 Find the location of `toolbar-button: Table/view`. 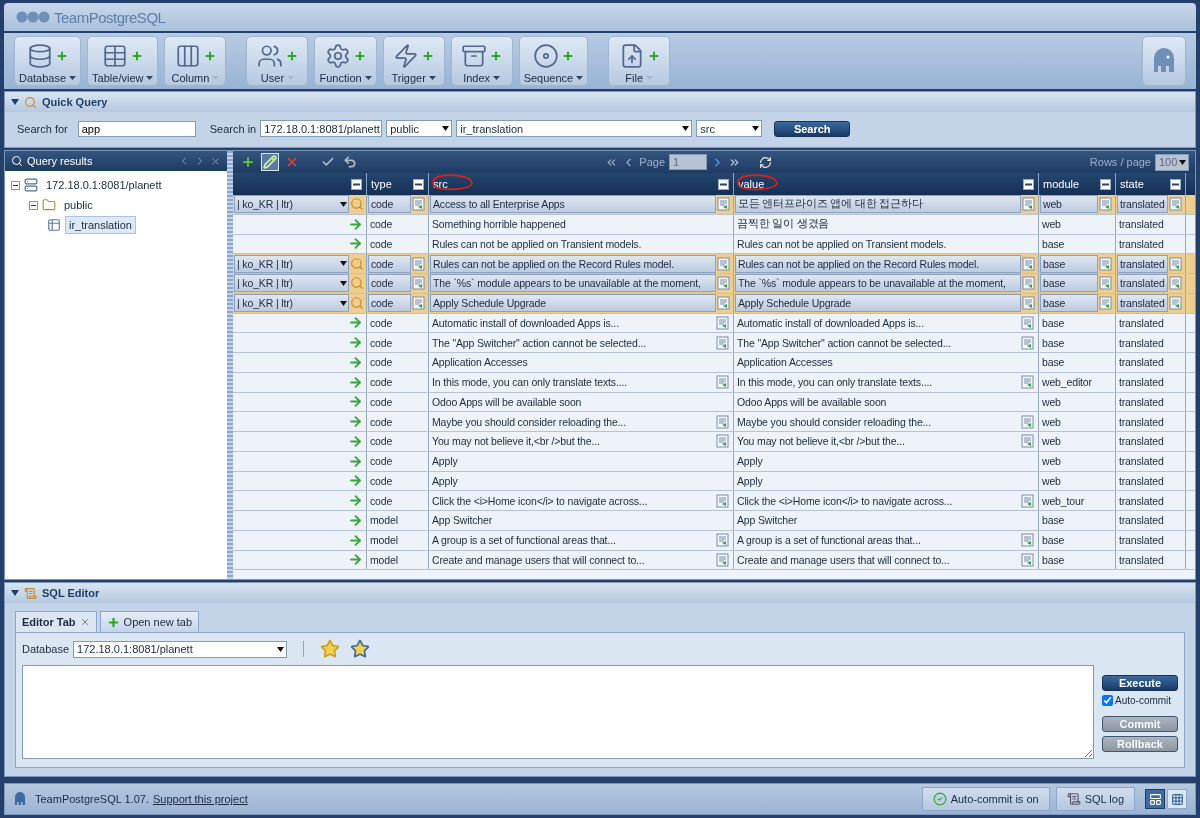

toolbar-button: Table/view is located at coordinates (123, 61).